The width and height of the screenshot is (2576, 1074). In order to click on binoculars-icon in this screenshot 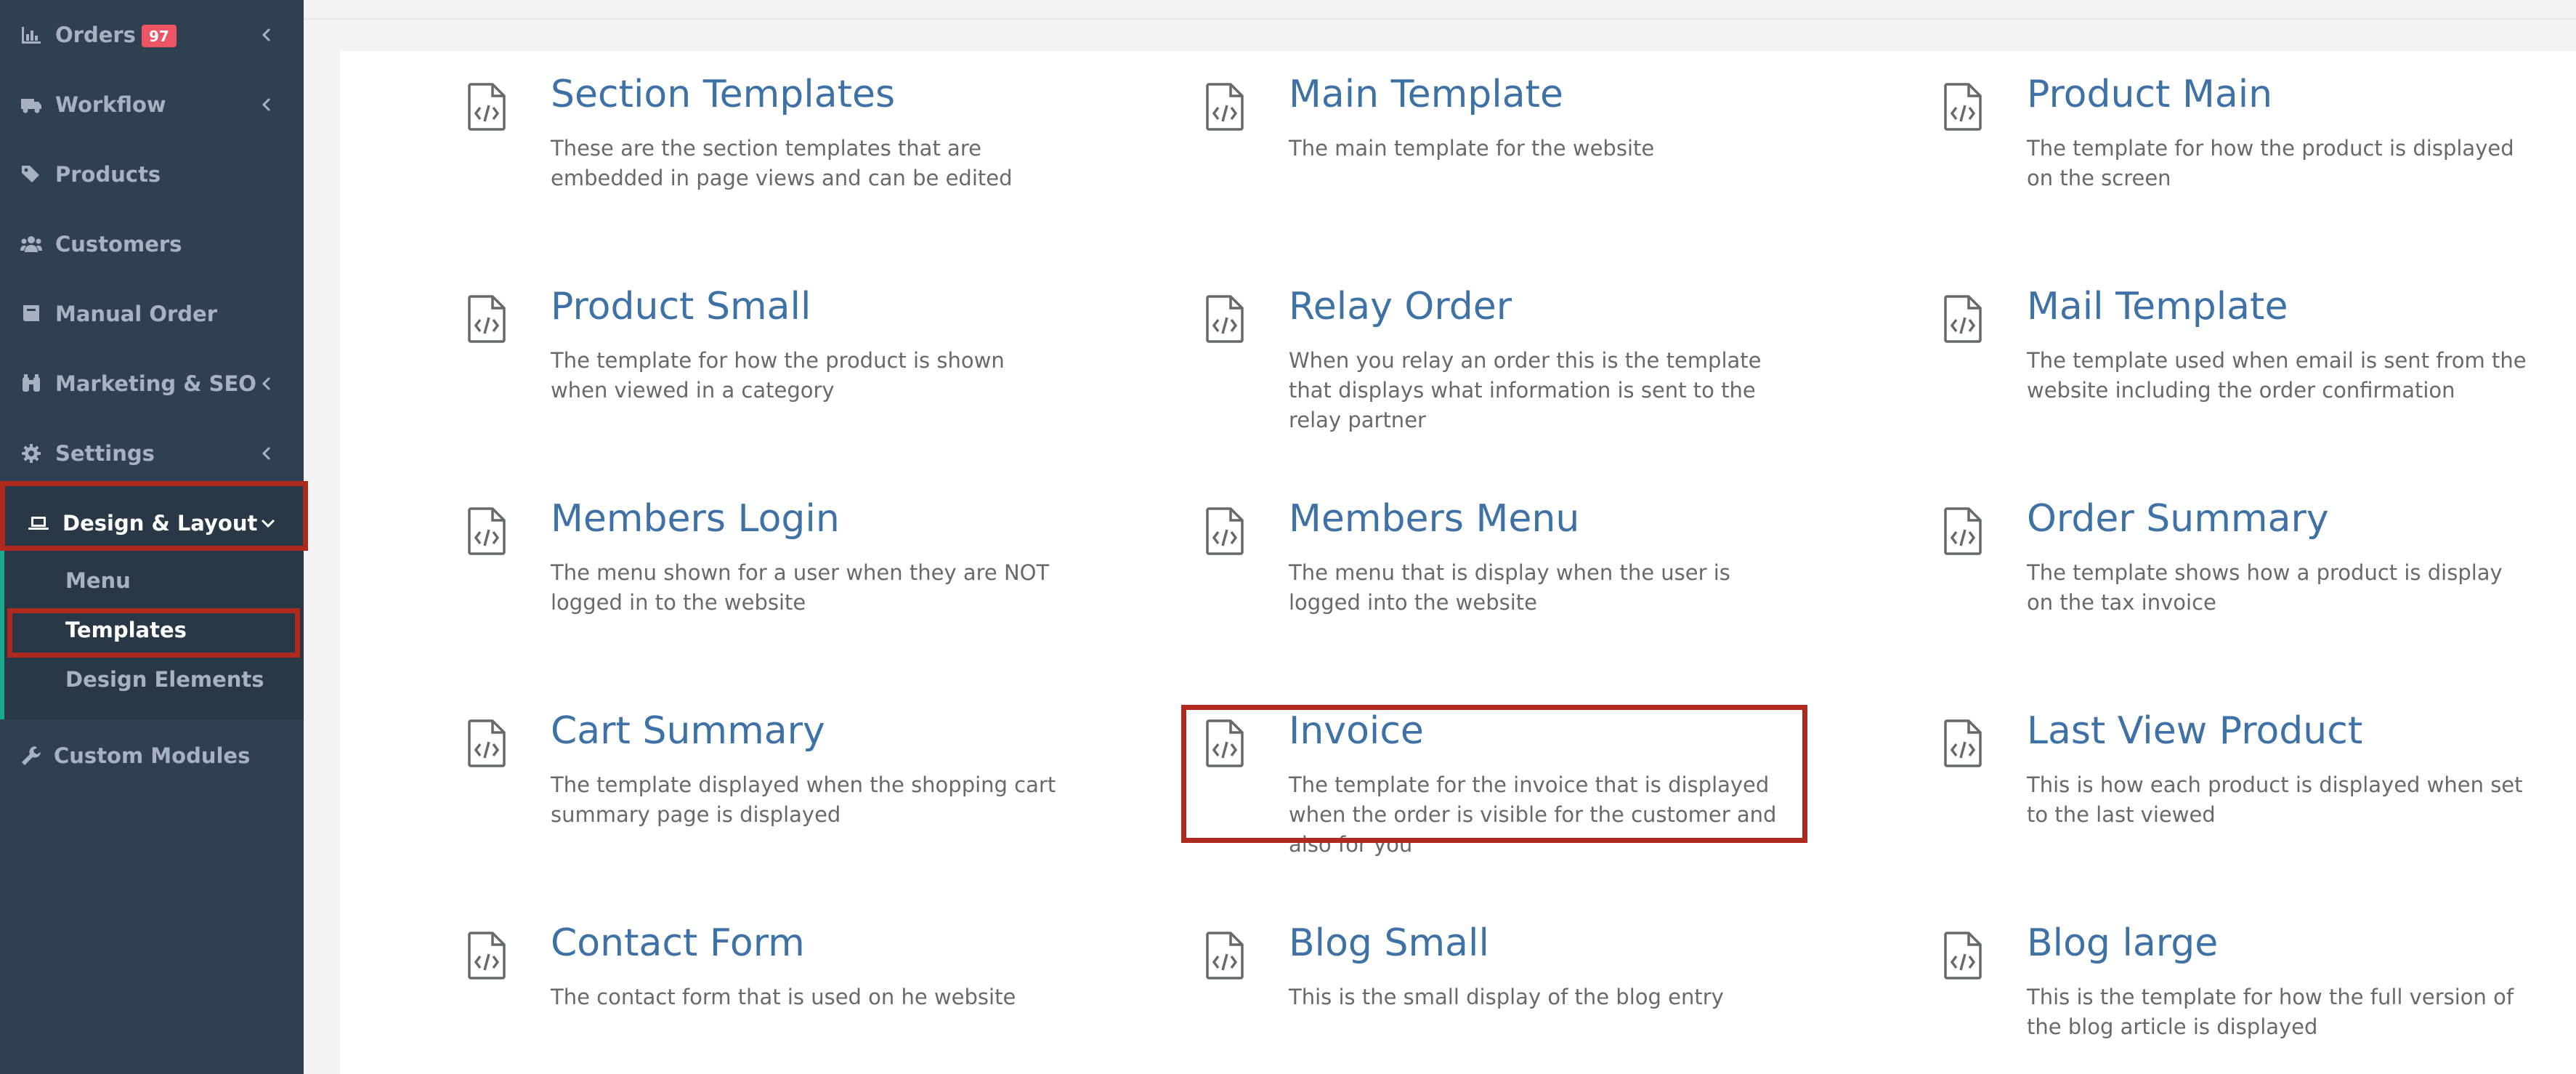, I will do `click(31, 383)`.